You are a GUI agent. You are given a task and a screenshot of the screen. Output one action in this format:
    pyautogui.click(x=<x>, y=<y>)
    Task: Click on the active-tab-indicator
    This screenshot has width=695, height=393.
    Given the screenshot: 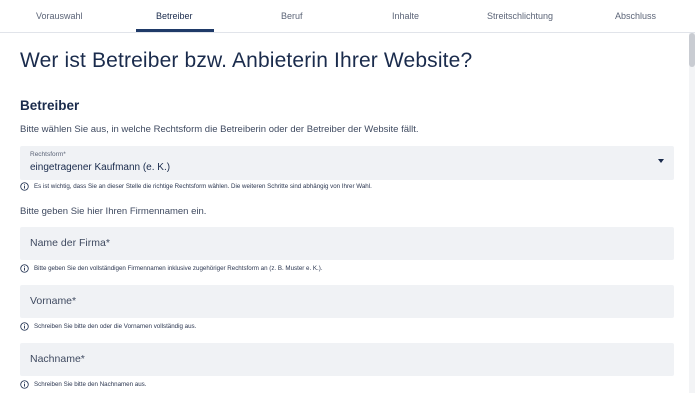 What is the action you would take?
    pyautogui.click(x=175, y=30)
    